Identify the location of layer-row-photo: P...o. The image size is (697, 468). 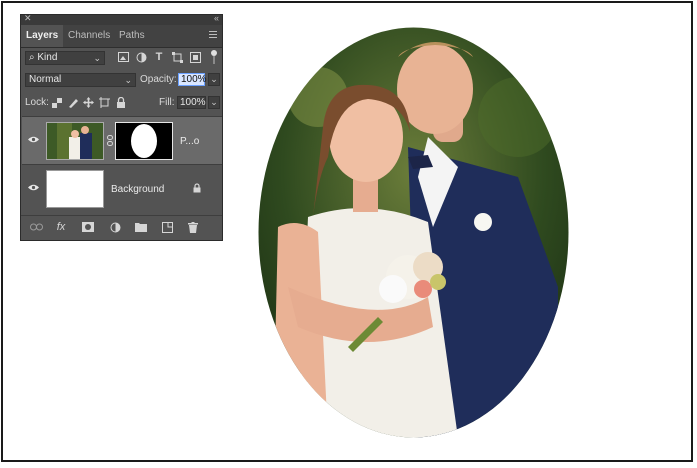
(122, 140).